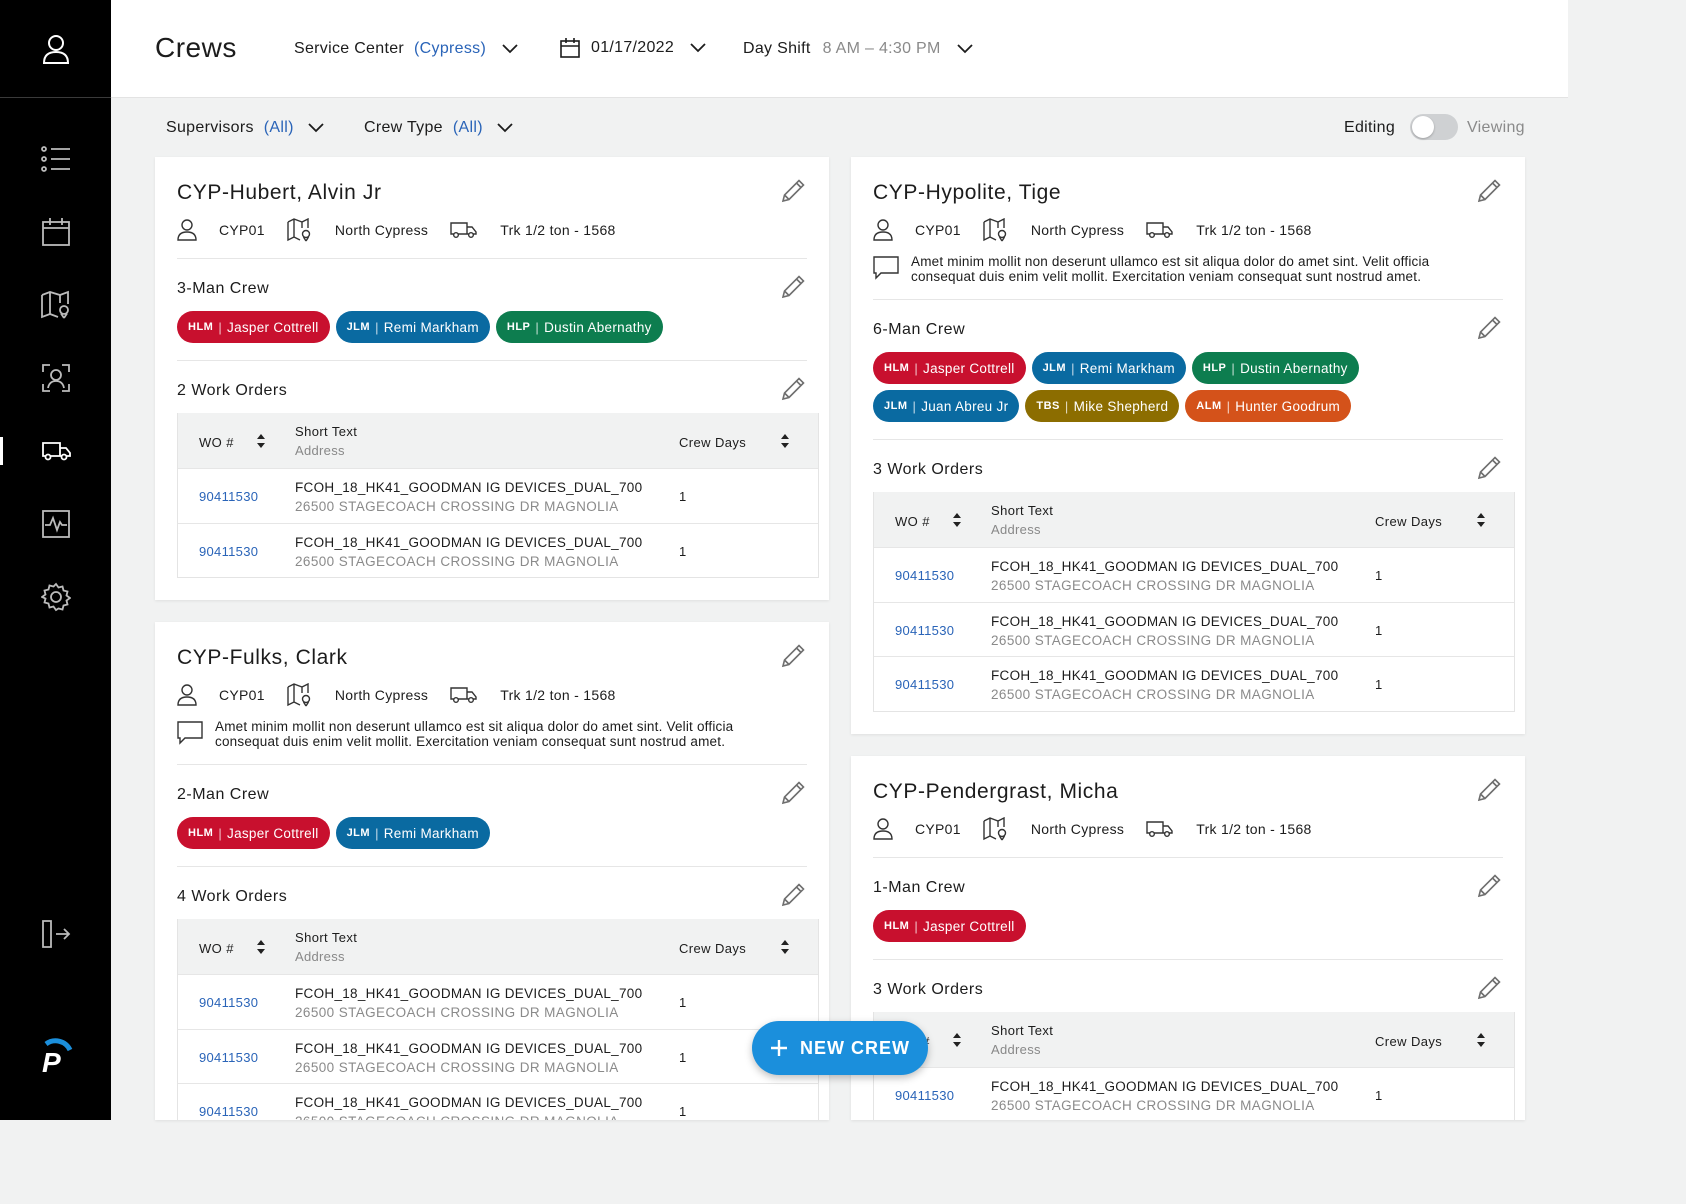  I want to click on member-name: Mike Shepherd, so click(1121, 406).